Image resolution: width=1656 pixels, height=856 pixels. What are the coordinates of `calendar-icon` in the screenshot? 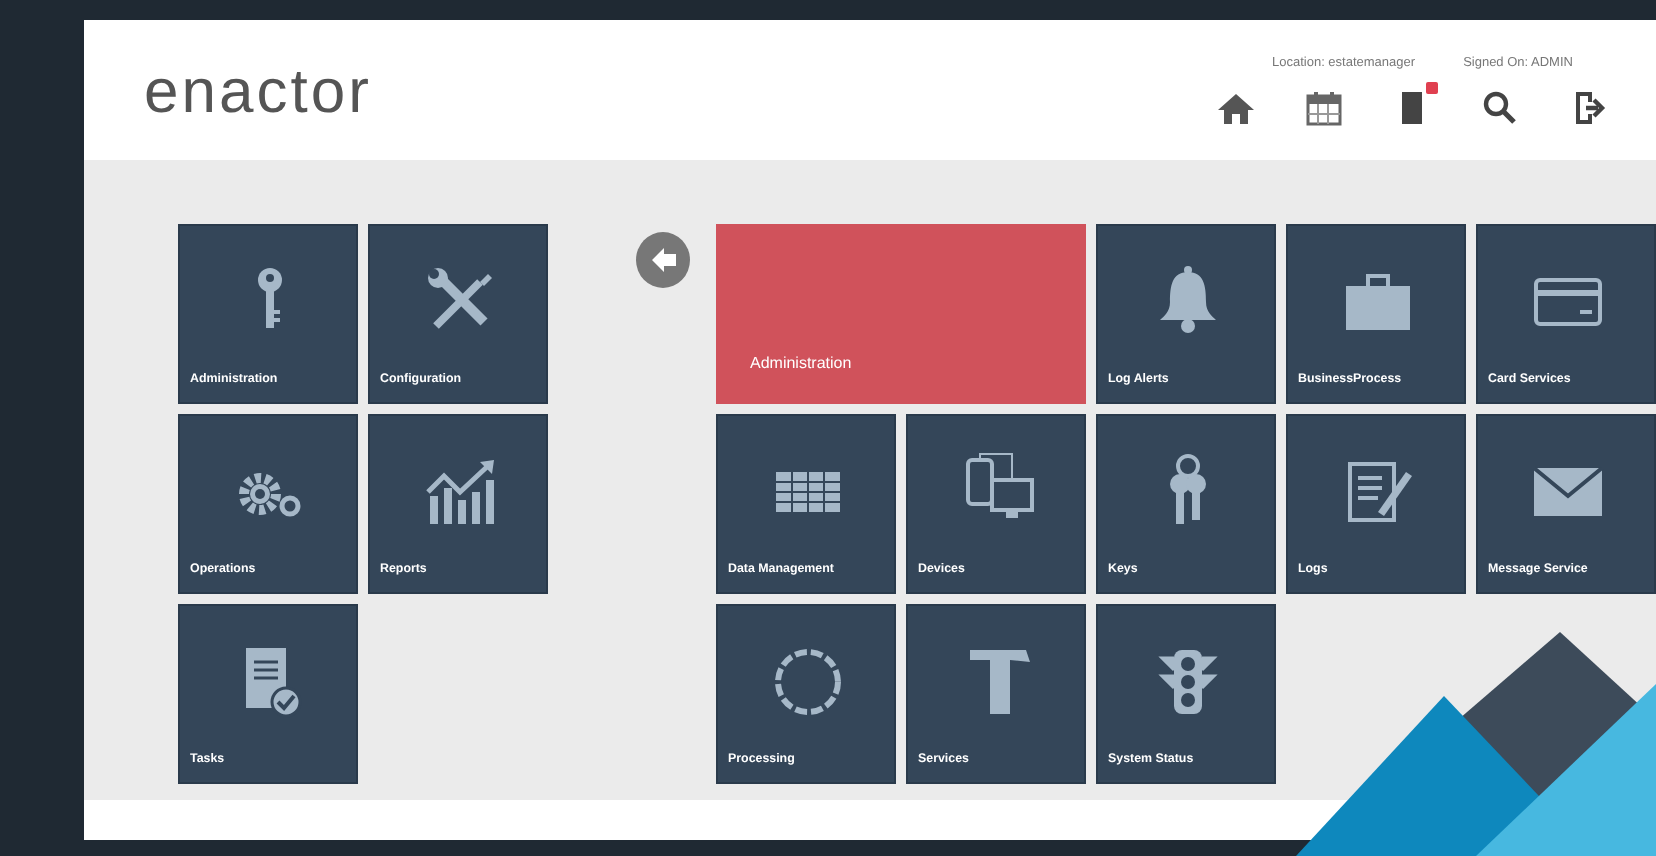 It's located at (1324, 108).